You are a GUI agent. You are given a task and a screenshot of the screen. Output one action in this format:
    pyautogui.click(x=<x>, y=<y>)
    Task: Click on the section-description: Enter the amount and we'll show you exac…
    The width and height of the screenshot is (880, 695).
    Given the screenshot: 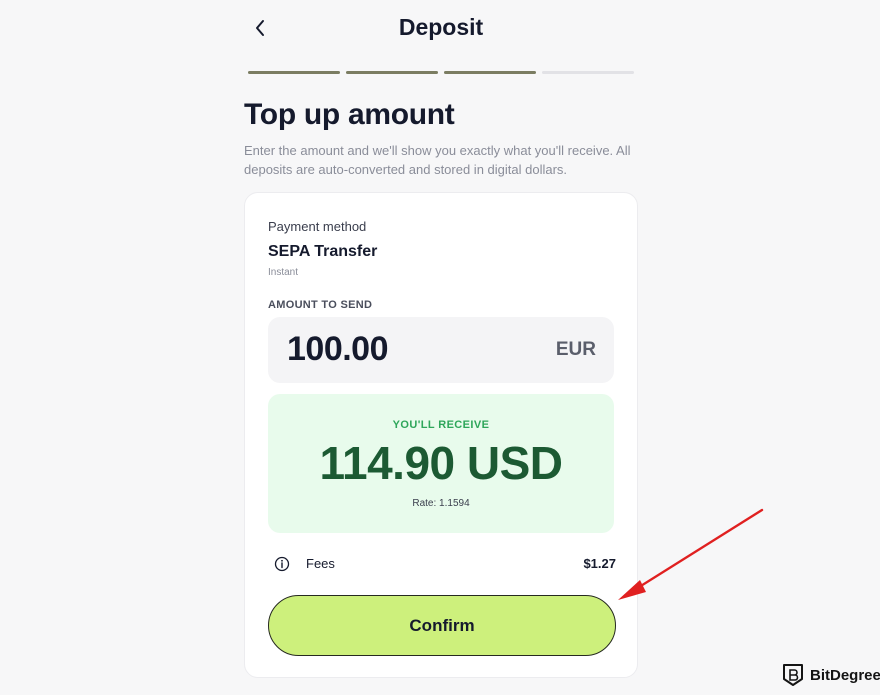 What is the action you would take?
    pyautogui.click(x=437, y=160)
    